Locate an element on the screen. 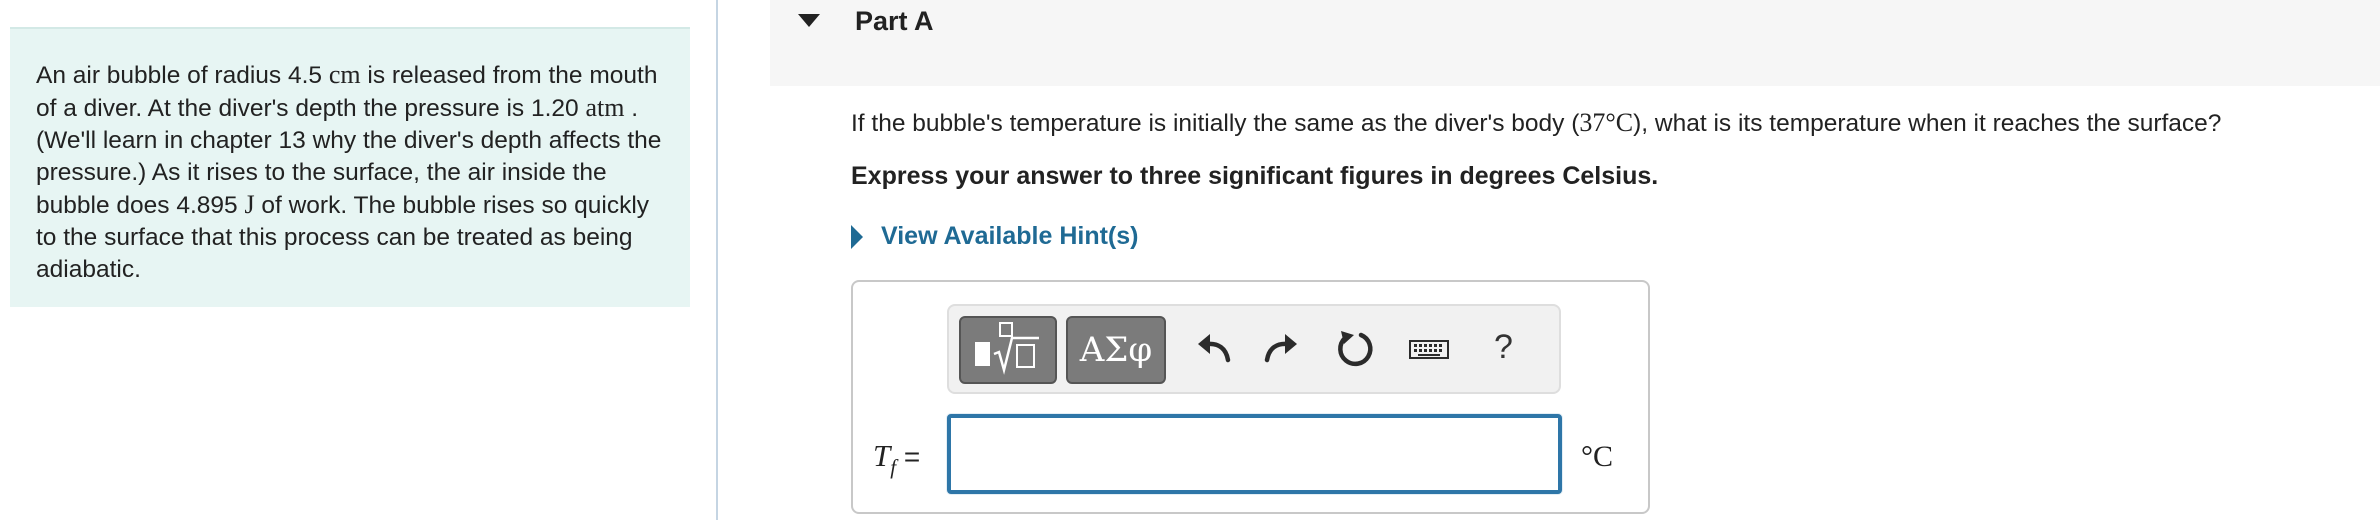 The width and height of the screenshot is (2380, 520). answer-input is located at coordinates (1254, 454).